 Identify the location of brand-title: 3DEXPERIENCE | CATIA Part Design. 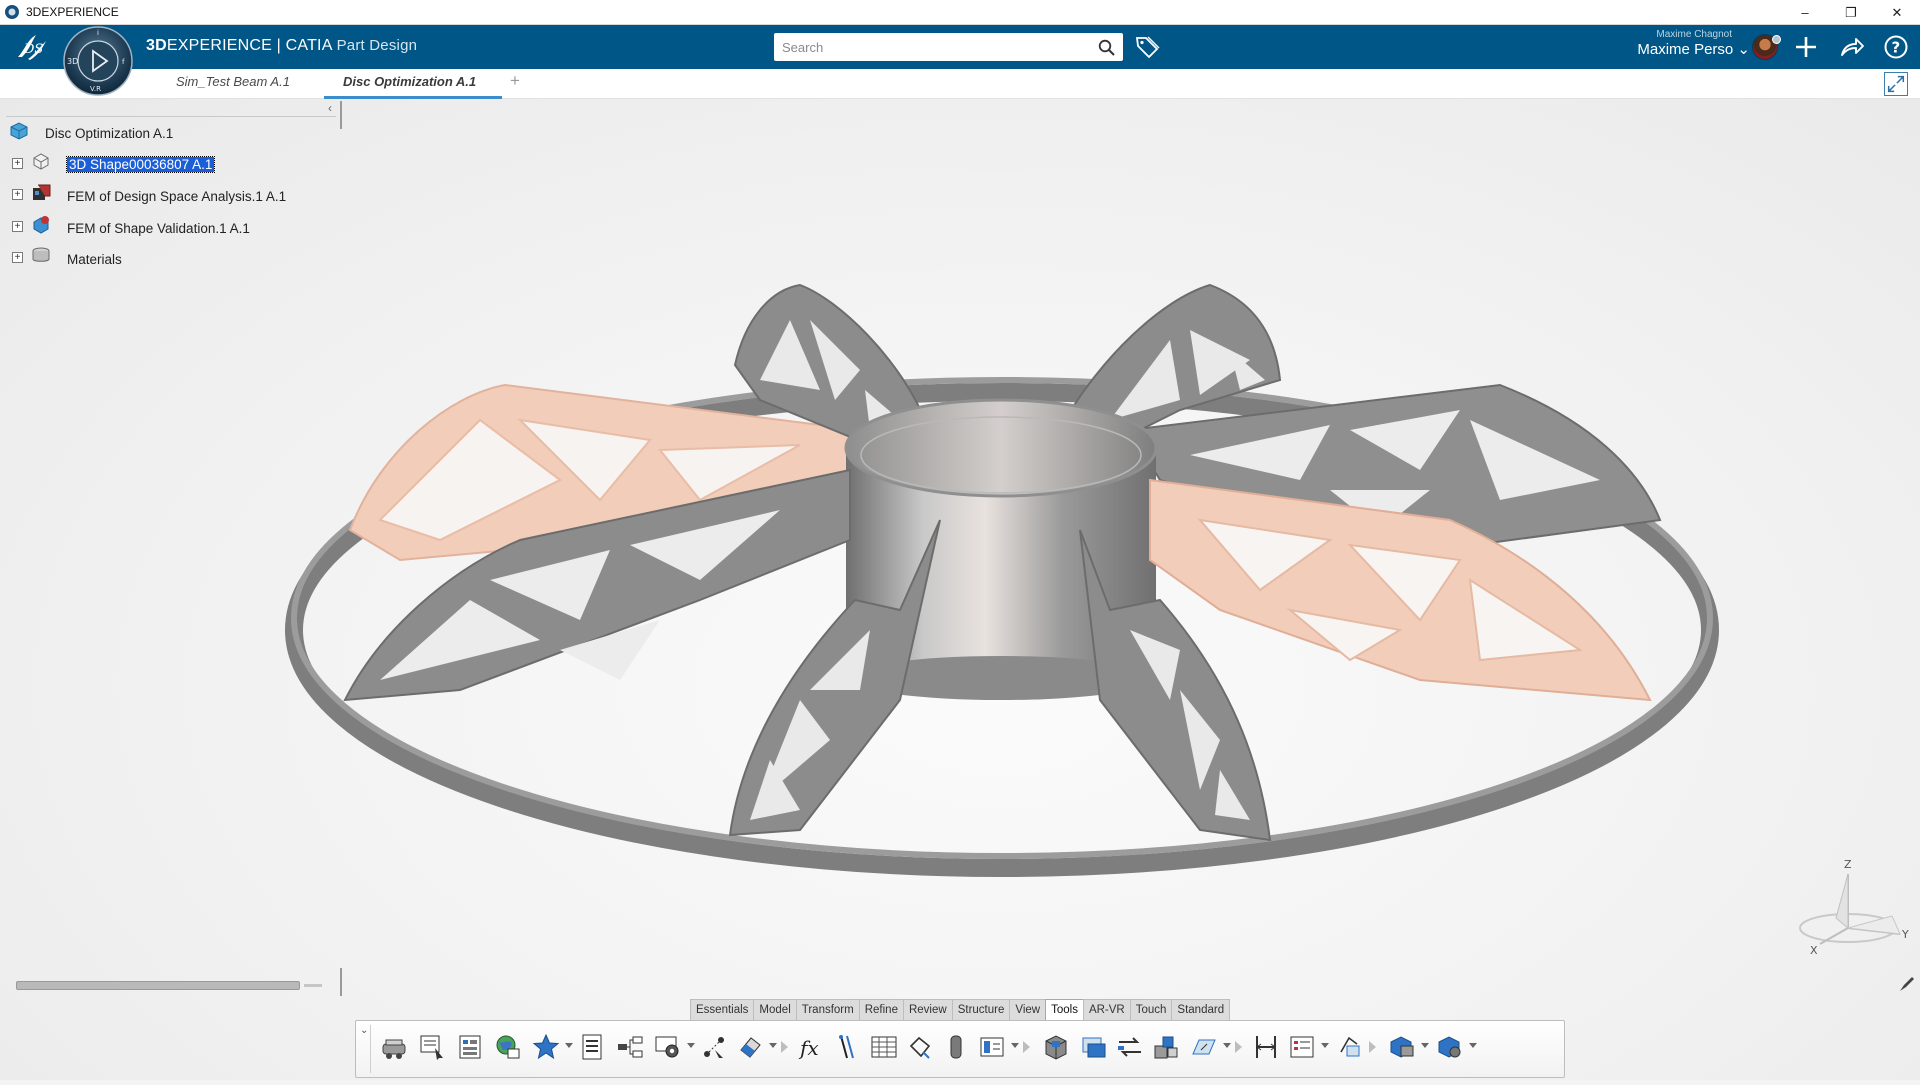
(281, 46).